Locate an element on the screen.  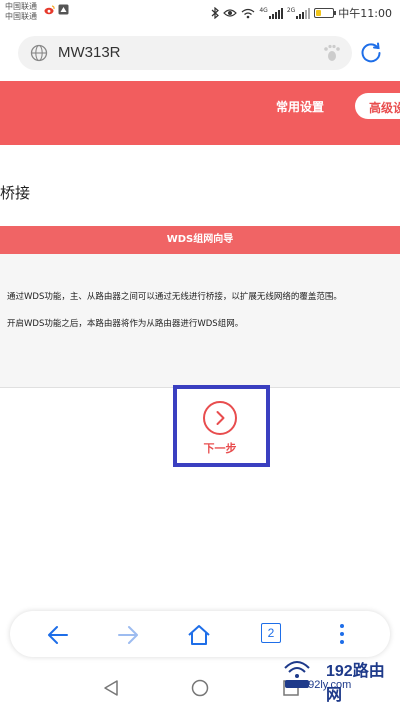
carrier-2: 中国联通 is located at coordinates (21, 16).